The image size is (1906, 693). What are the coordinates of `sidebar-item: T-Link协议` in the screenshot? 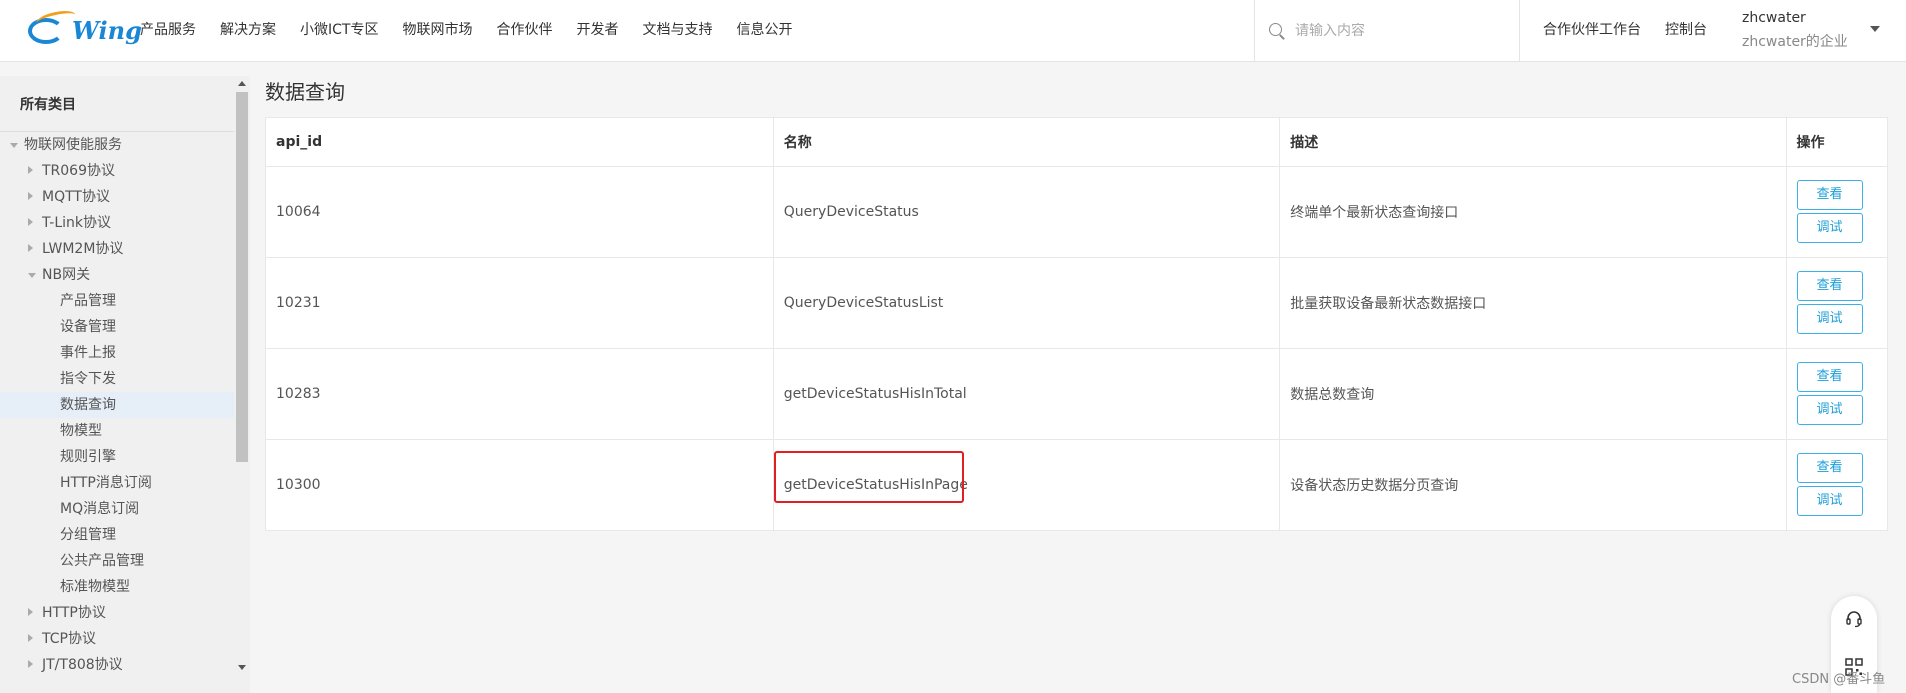 It's located at (117, 223).